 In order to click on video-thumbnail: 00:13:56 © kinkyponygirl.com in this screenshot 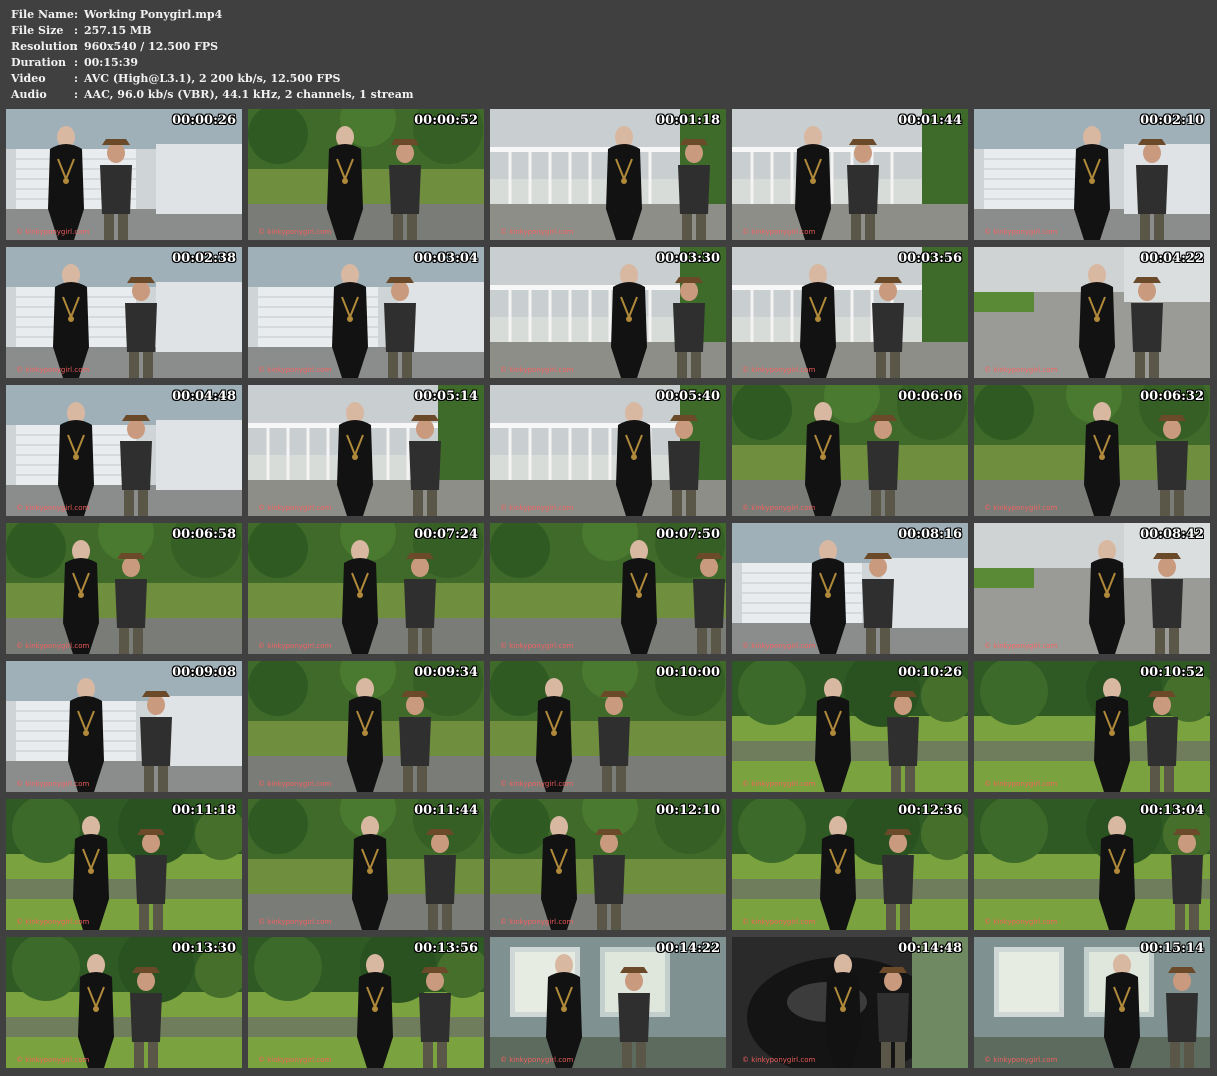, I will do `click(366, 1002)`.